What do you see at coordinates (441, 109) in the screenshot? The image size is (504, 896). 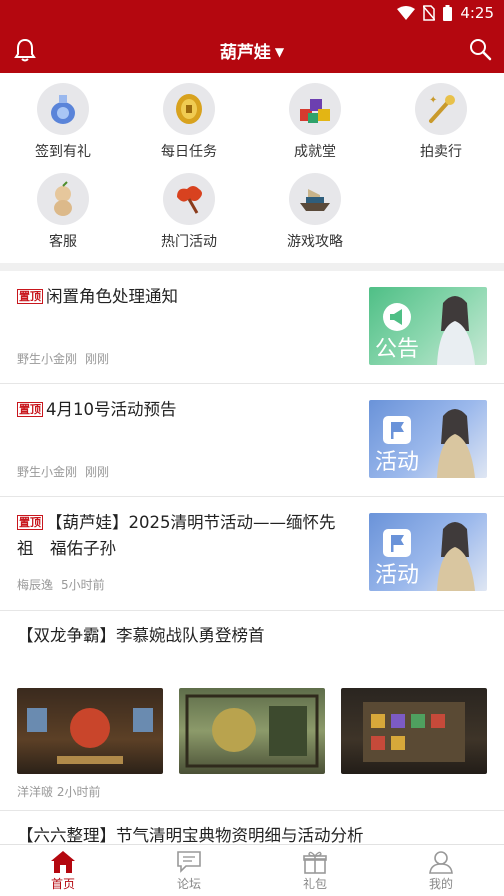 I see `magic-wand-icon: ✦` at bounding box center [441, 109].